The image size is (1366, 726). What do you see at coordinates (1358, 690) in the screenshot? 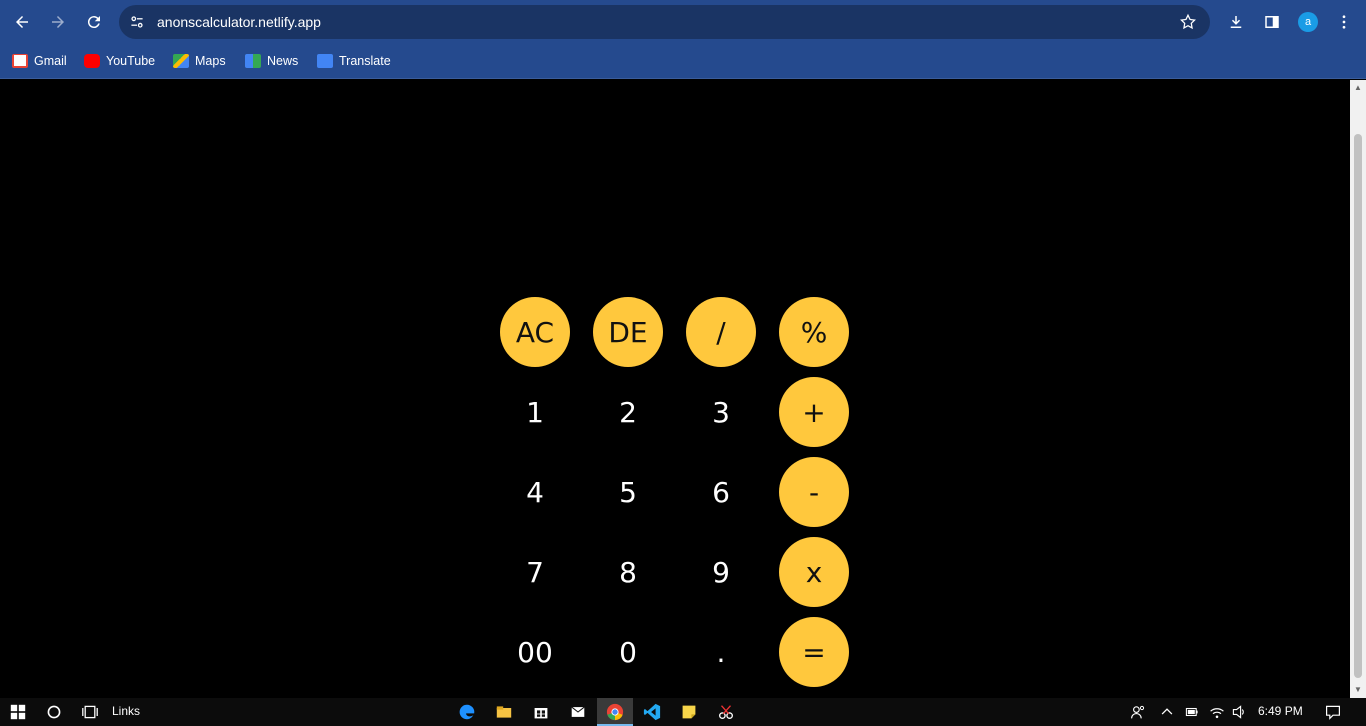
I see `scroll-down-icon: ▼` at bounding box center [1358, 690].